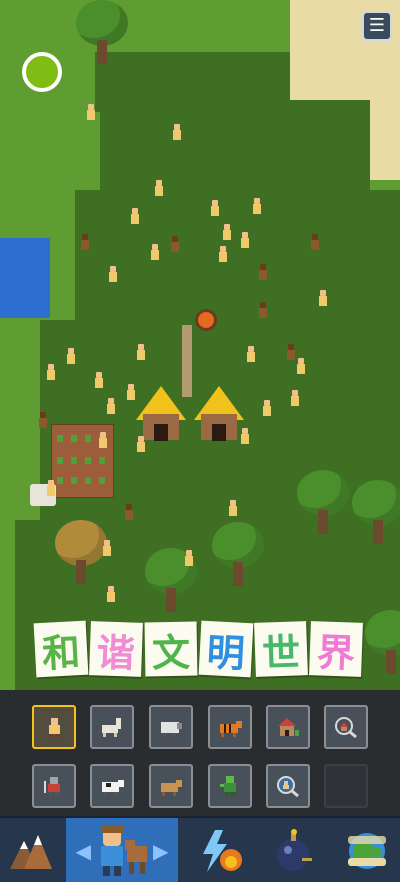  What do you see at coordinates (116, 649) in the screenshot?
I see `title-char: 谐` at bounding box center [116, 649].